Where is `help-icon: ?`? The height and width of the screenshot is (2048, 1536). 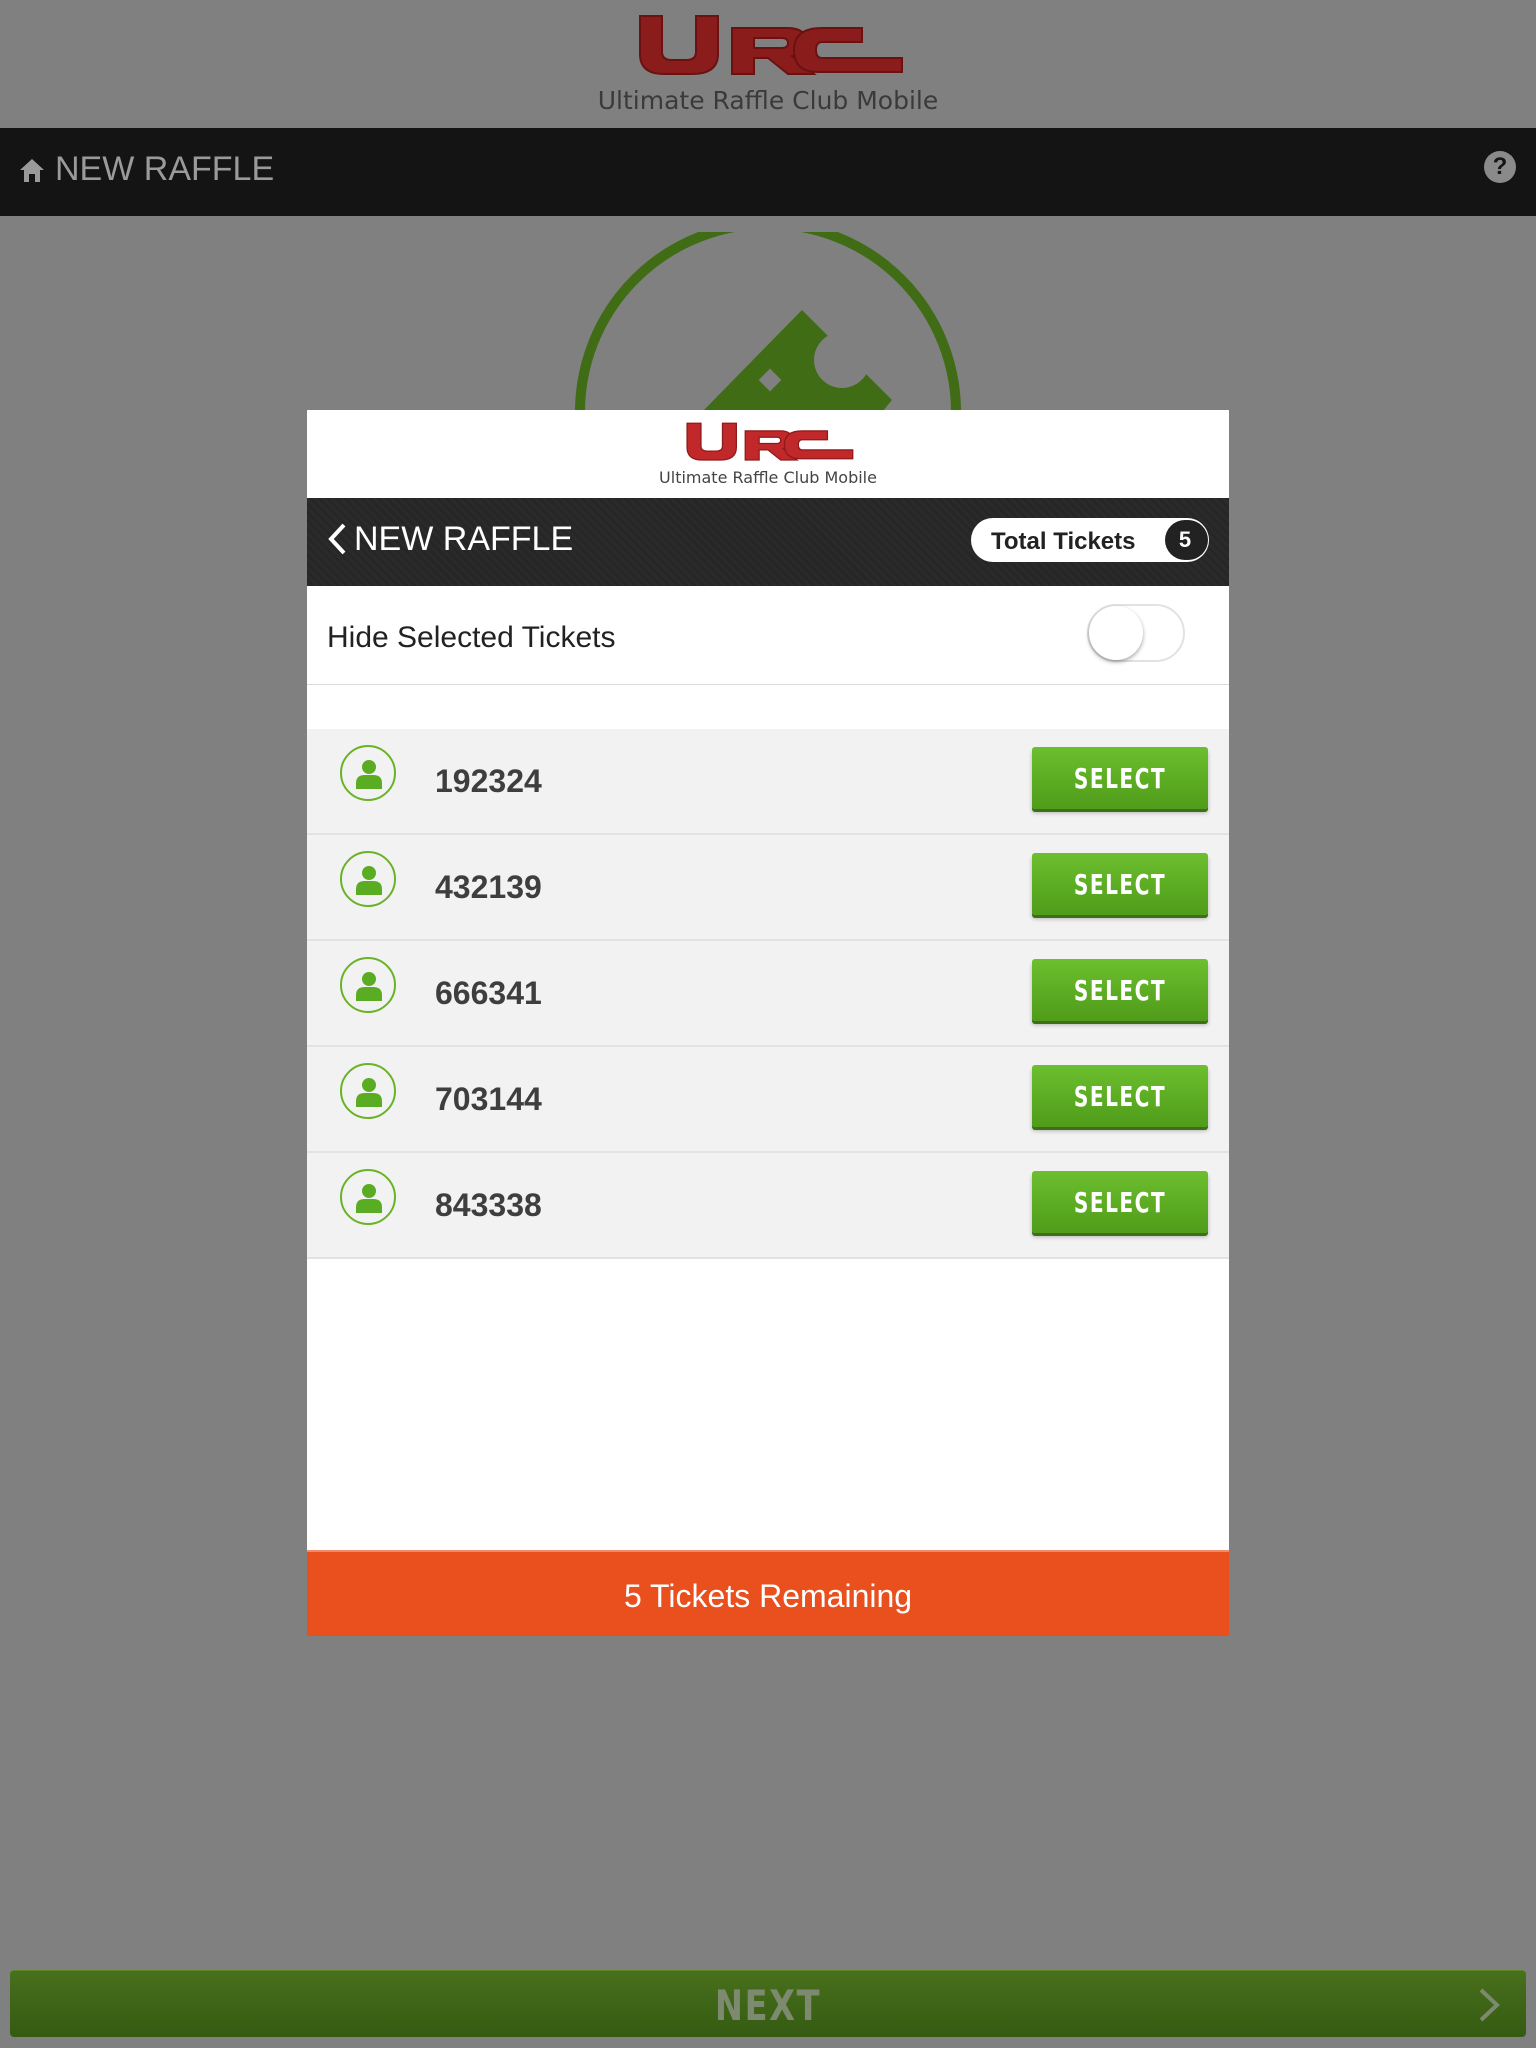
help-icon: ? is located at coordinates (1500, 167).